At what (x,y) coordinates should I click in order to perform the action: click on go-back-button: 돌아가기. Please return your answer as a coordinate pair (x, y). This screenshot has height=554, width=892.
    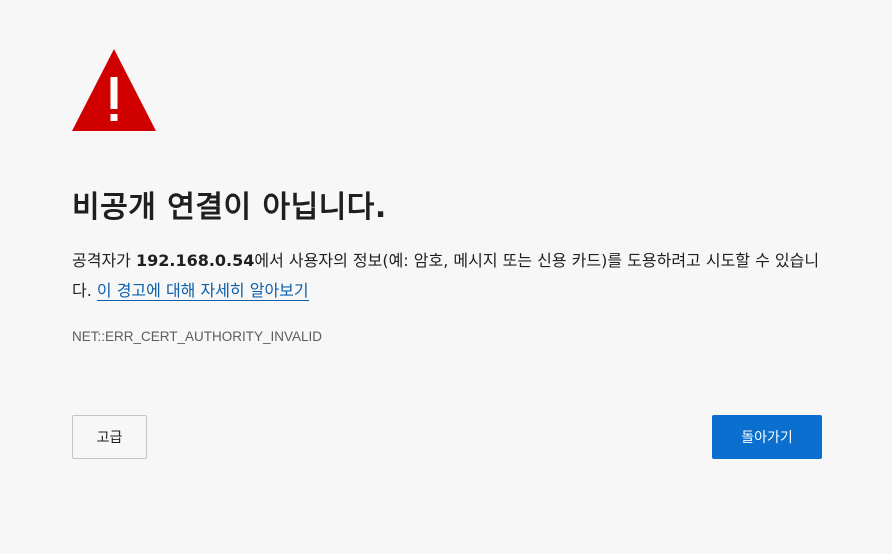
    Looking at the image, I should click on (767, 437).